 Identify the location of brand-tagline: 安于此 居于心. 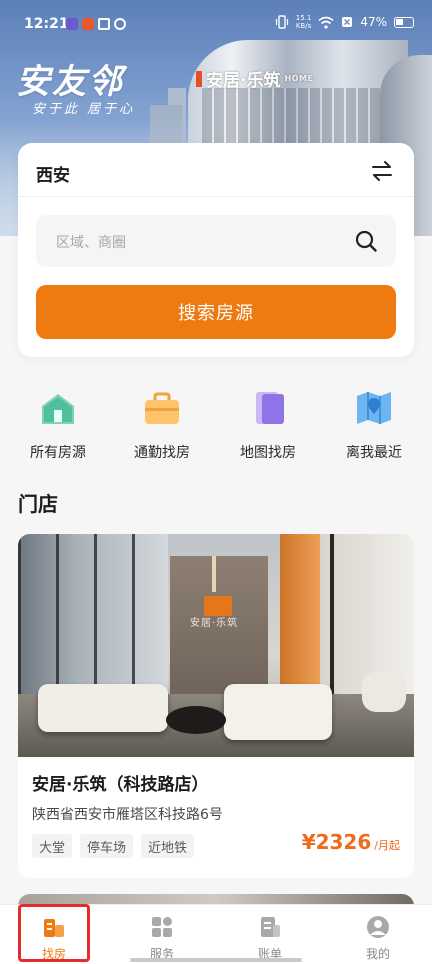
(84, 109).